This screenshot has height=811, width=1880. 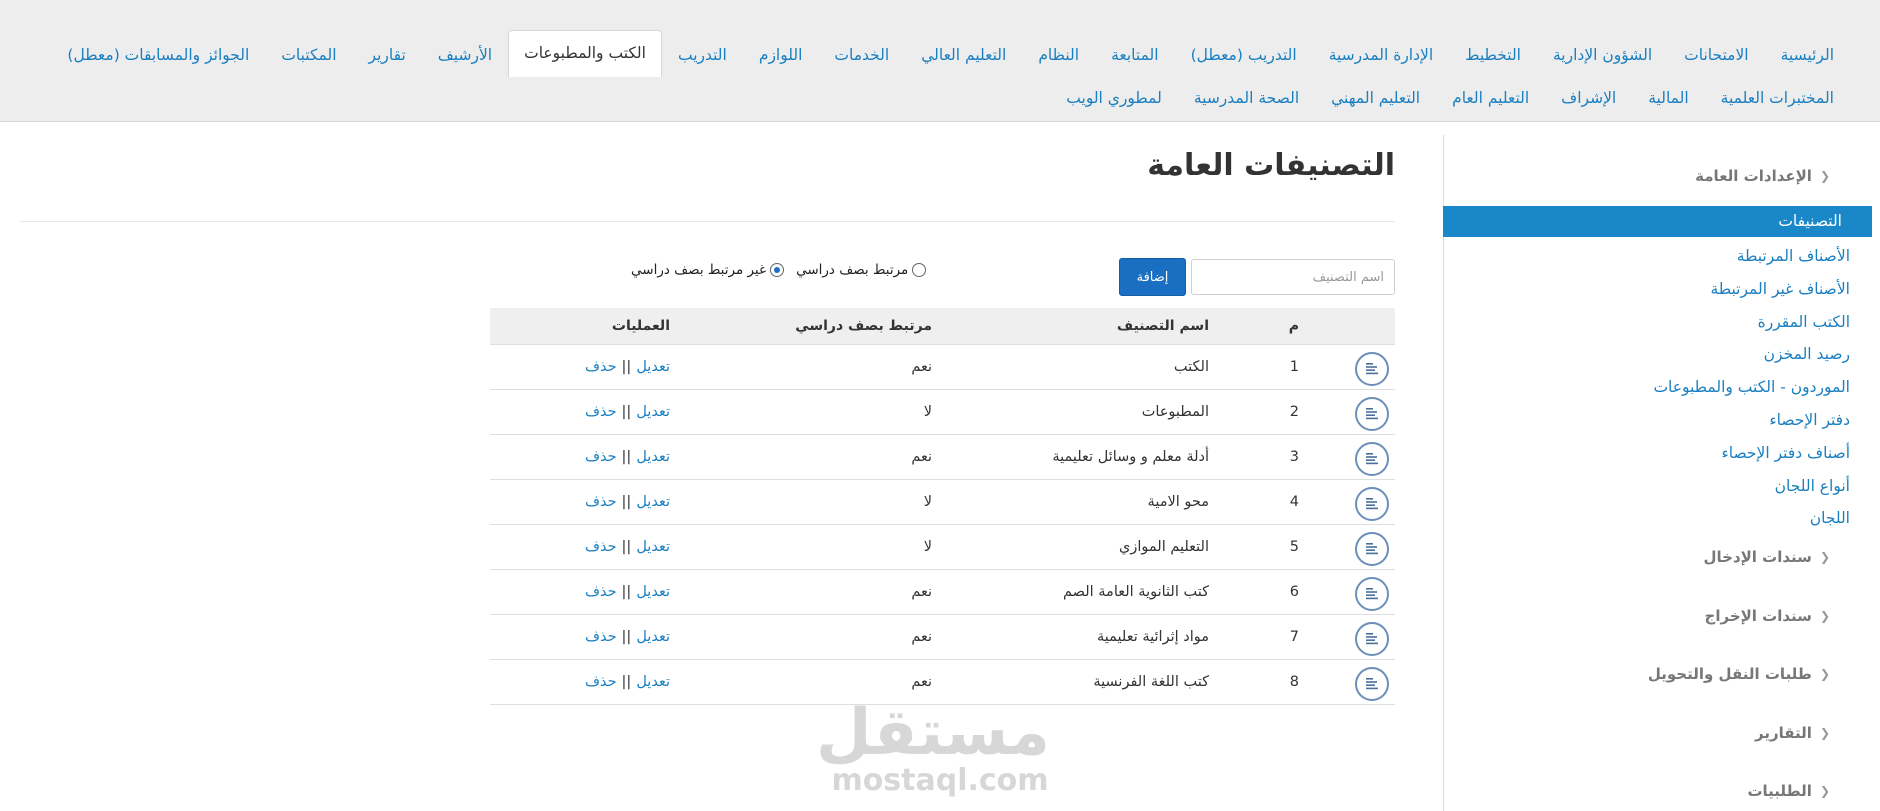 I want to click on nav-item: اللوازم, so click(x=781, y=55).